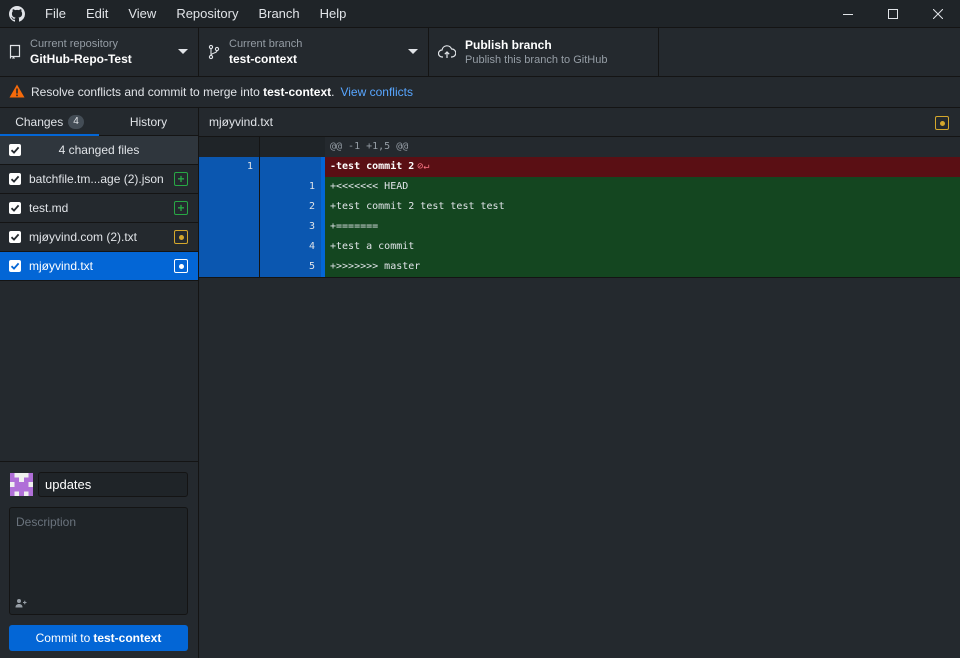 This screenshot has height=658, width=960. I want to click on view-conflicts-link: View conflicts, so click(376, 92).